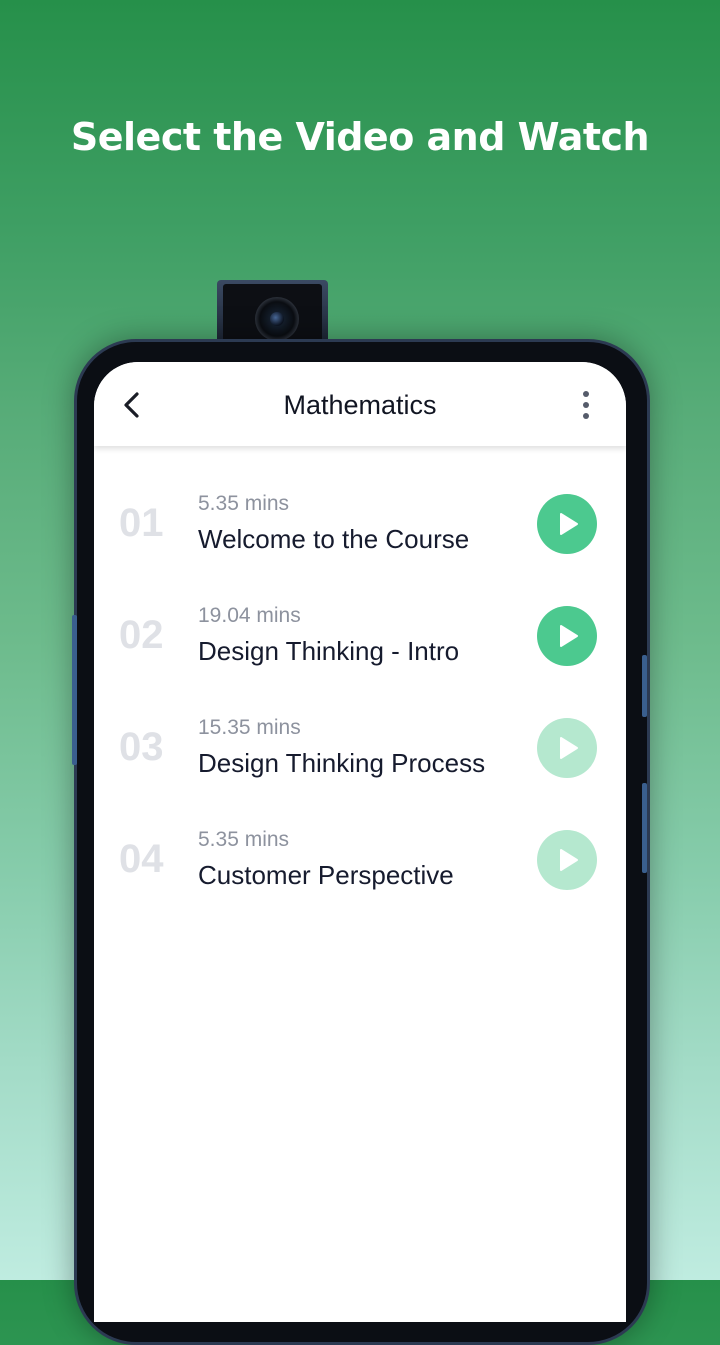 The image size is (720, 1345). Describe the element at coordinates (249, 615) in the screenshot. I see `video-duration: 19.04 mins` at that location.